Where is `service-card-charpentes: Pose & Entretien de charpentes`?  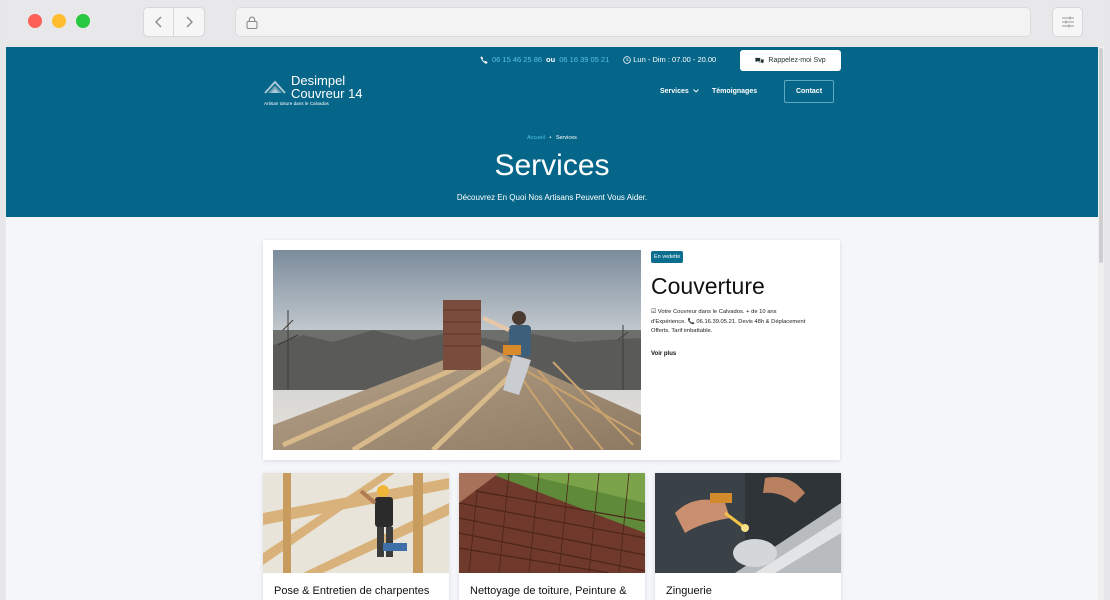
service-card-charpentes: Pose & Entretien de charpentes is located at coordinates (356, 536).